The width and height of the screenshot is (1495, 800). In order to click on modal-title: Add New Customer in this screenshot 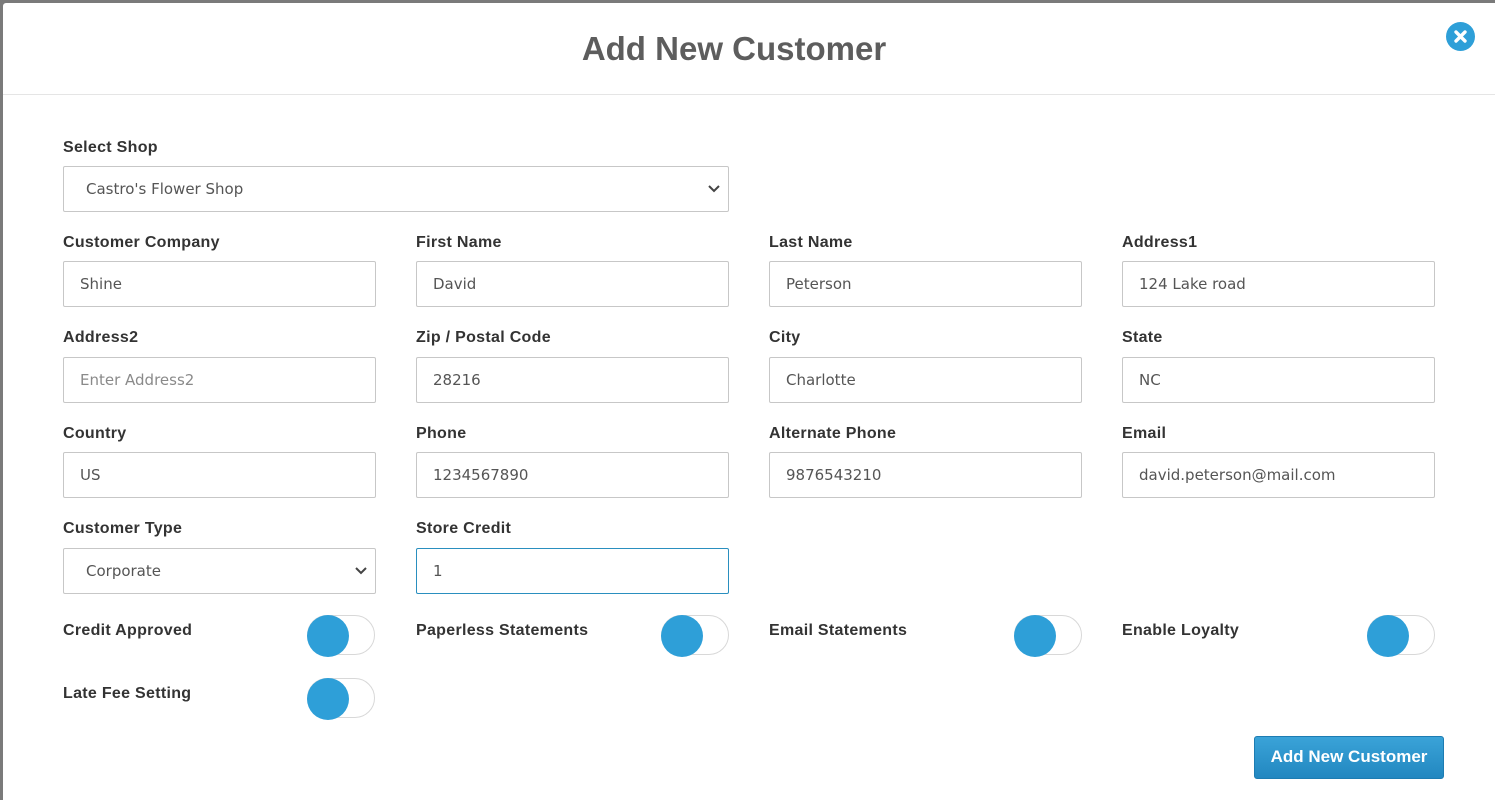, I will do `click(734, 48)`.